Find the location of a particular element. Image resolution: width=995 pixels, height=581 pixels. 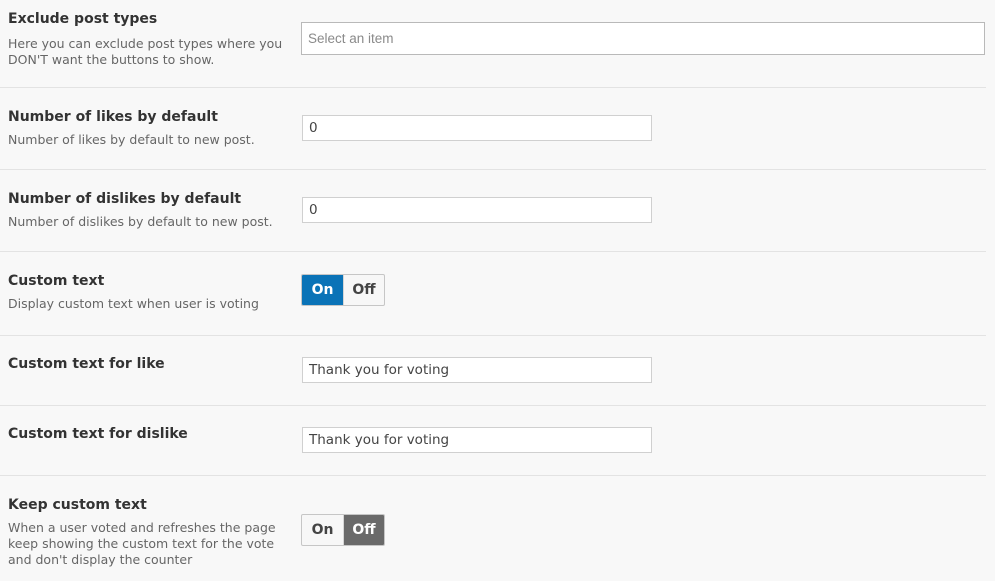

likes-default-input: 0 is located at coordinates (477, 128).